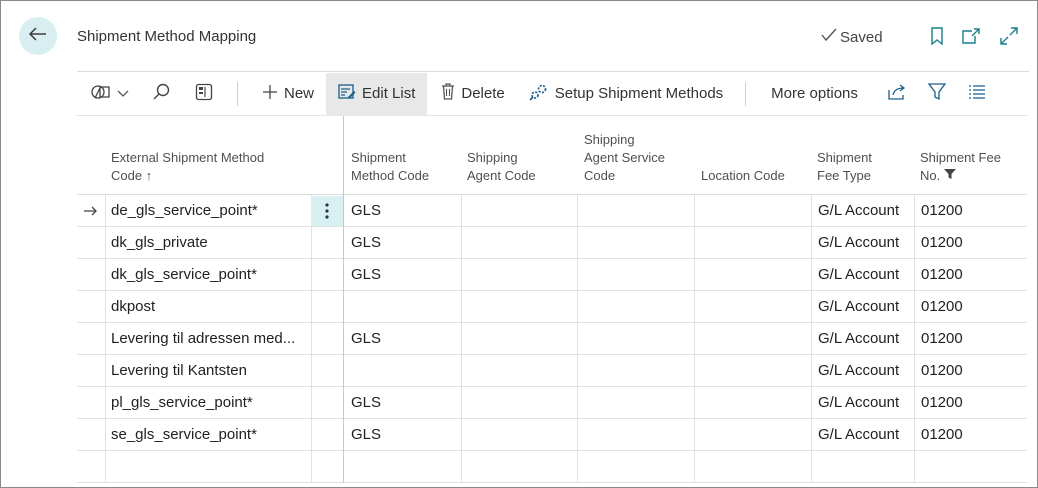 The height and width of the screenshot is (488, 1038). I want to click on edit-list-button: Edit List, so click(377, 93).